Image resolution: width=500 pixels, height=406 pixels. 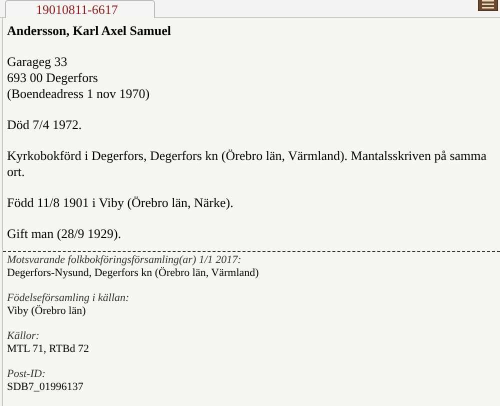 I want to click on detail-label: Post-ID:, so click(x=26, y=374).